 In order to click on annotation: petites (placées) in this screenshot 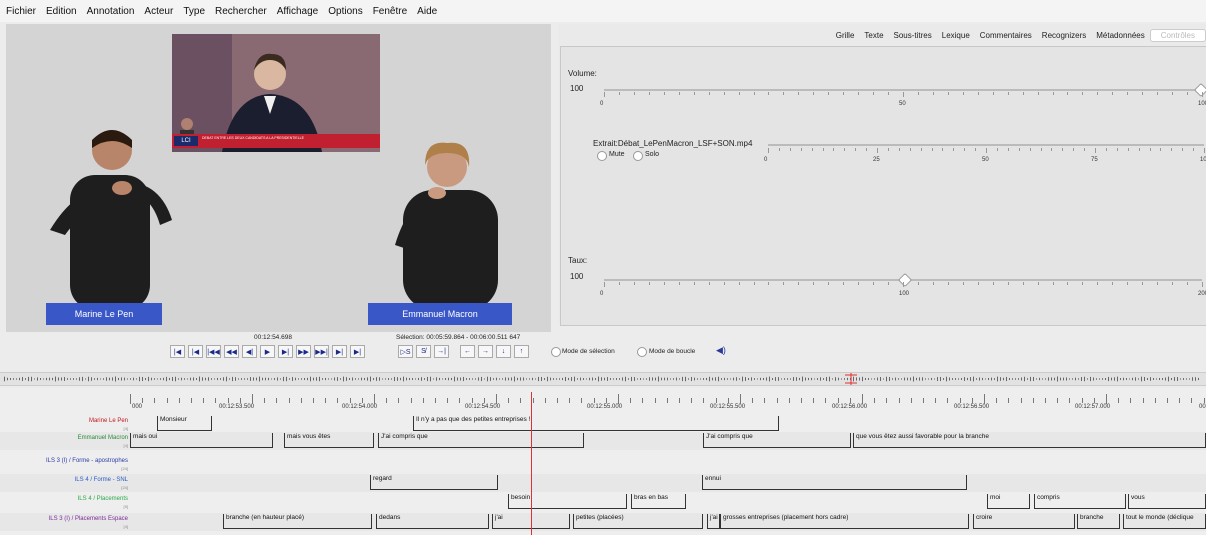, I will do `click(638, 521)`.